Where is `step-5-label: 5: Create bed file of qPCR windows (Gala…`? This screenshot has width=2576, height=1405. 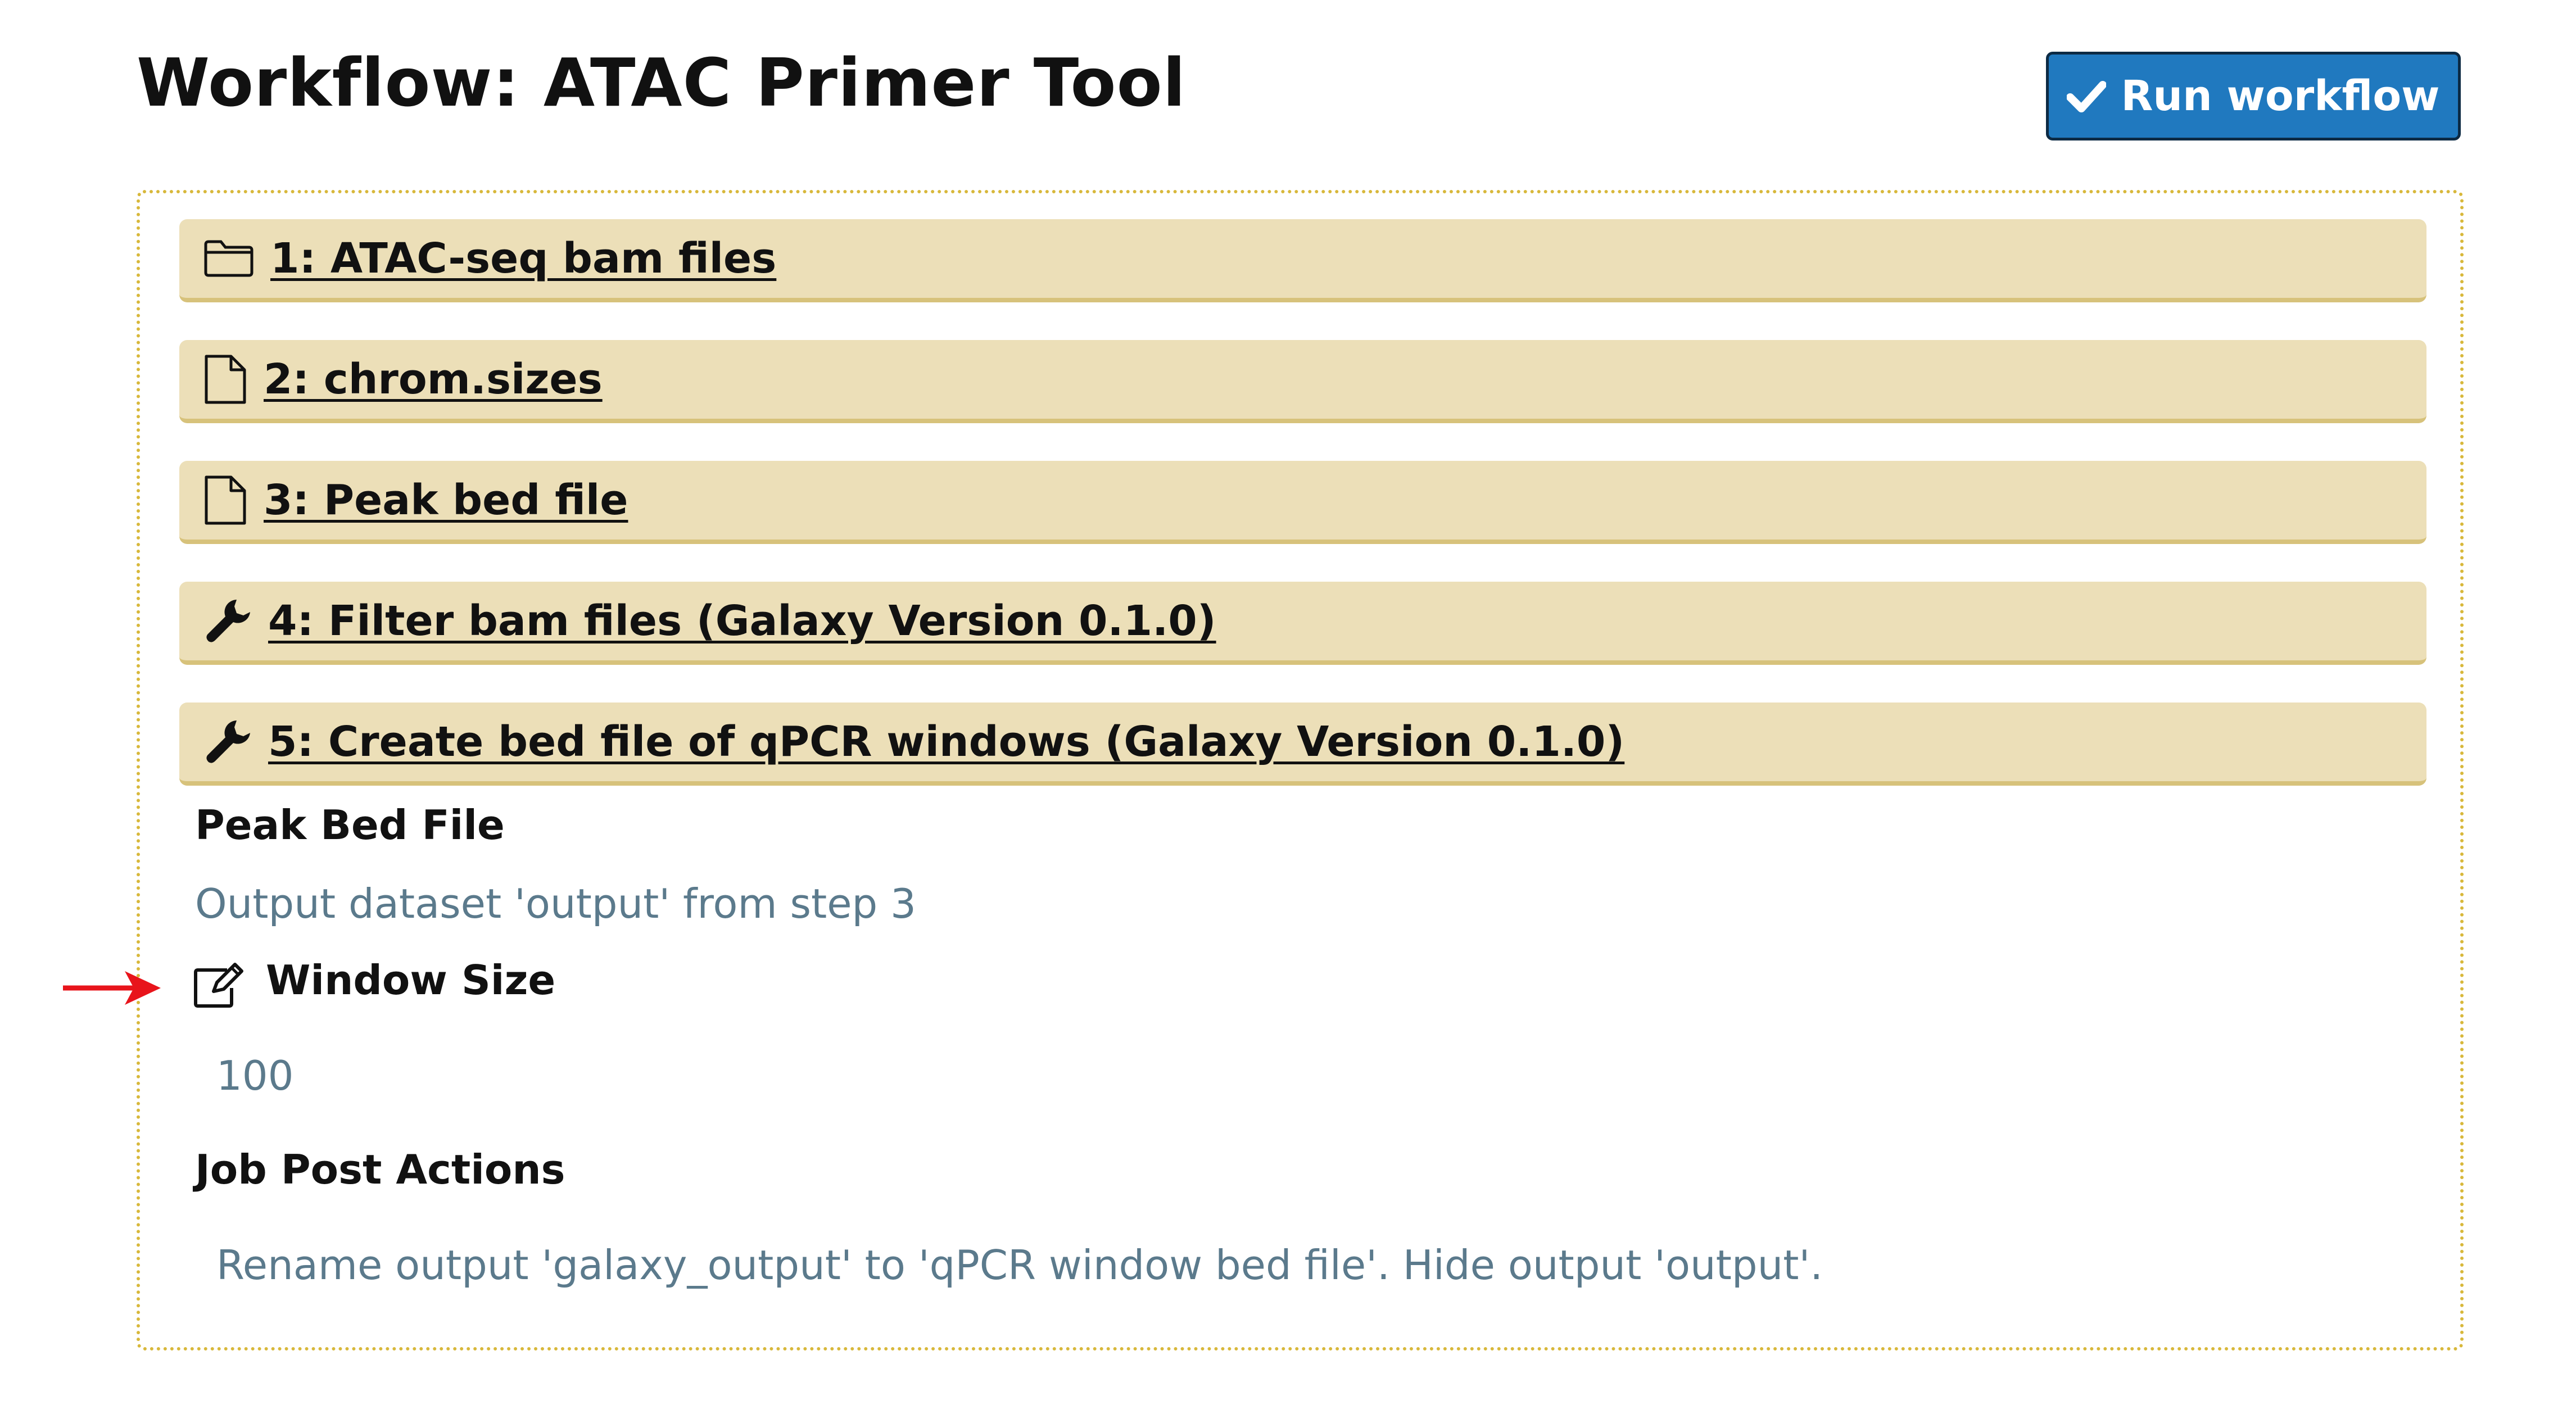 step-5-label: 5: Create bed file of qPCR windows (Gala… is located at coordinates (946, 742).